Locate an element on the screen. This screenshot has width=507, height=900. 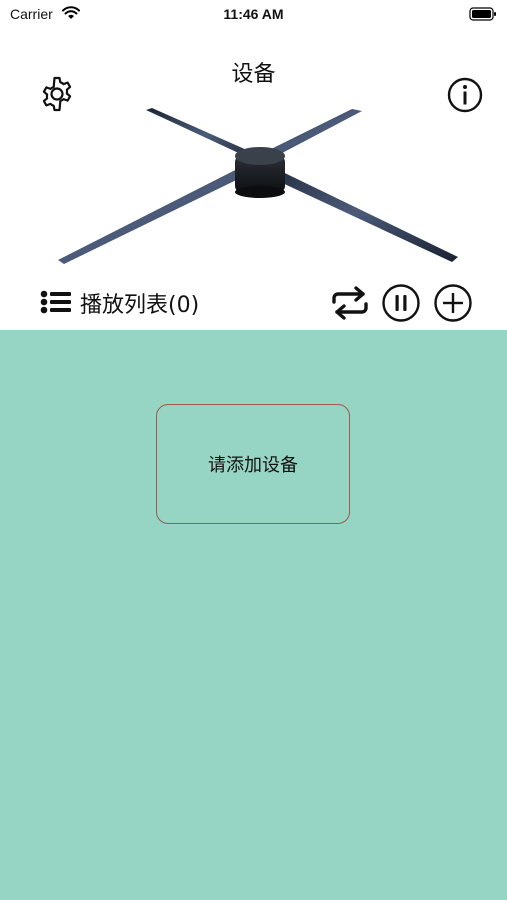
status-time: 11:46 AM is located at coordinates (253, 14).